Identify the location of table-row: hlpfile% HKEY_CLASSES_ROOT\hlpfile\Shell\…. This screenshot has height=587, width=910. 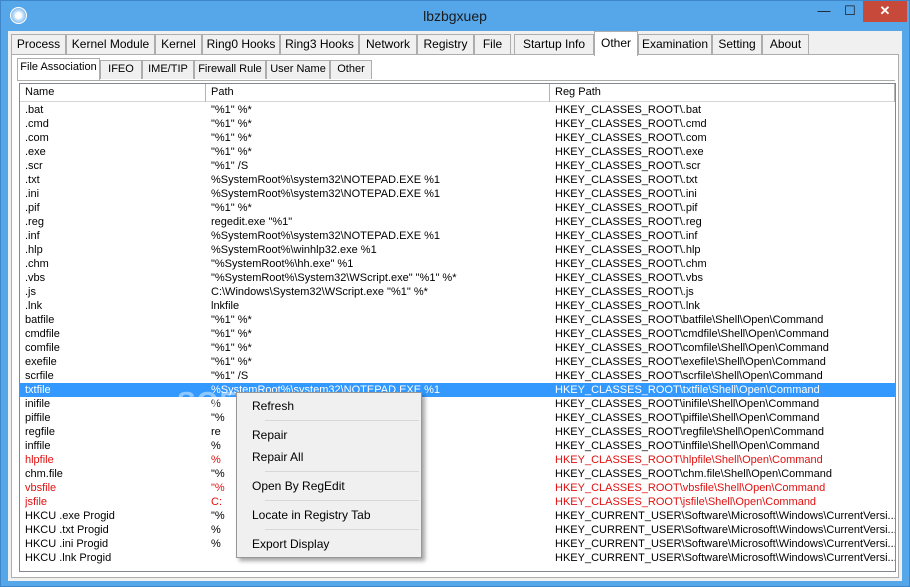
(457, 460).